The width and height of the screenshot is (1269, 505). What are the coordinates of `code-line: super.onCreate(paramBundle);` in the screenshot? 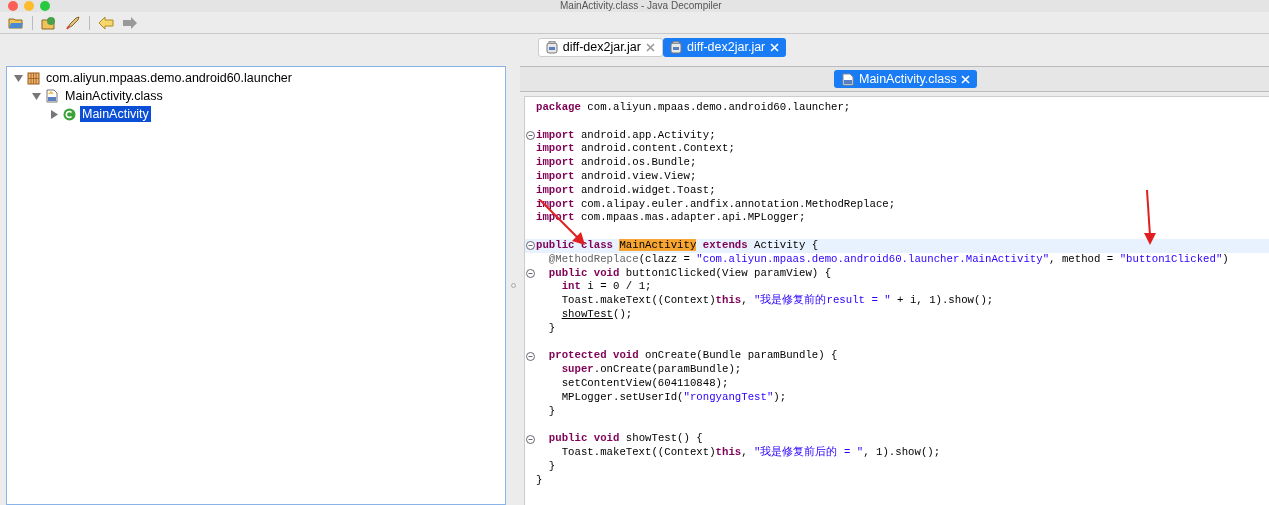 It's located at (651, 370).